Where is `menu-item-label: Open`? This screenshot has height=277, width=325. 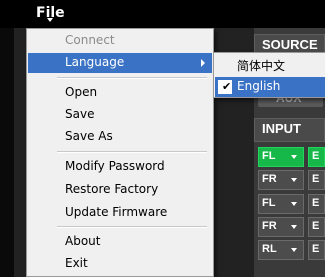
menu-item-label: Open is located at coordinates (81, 92).